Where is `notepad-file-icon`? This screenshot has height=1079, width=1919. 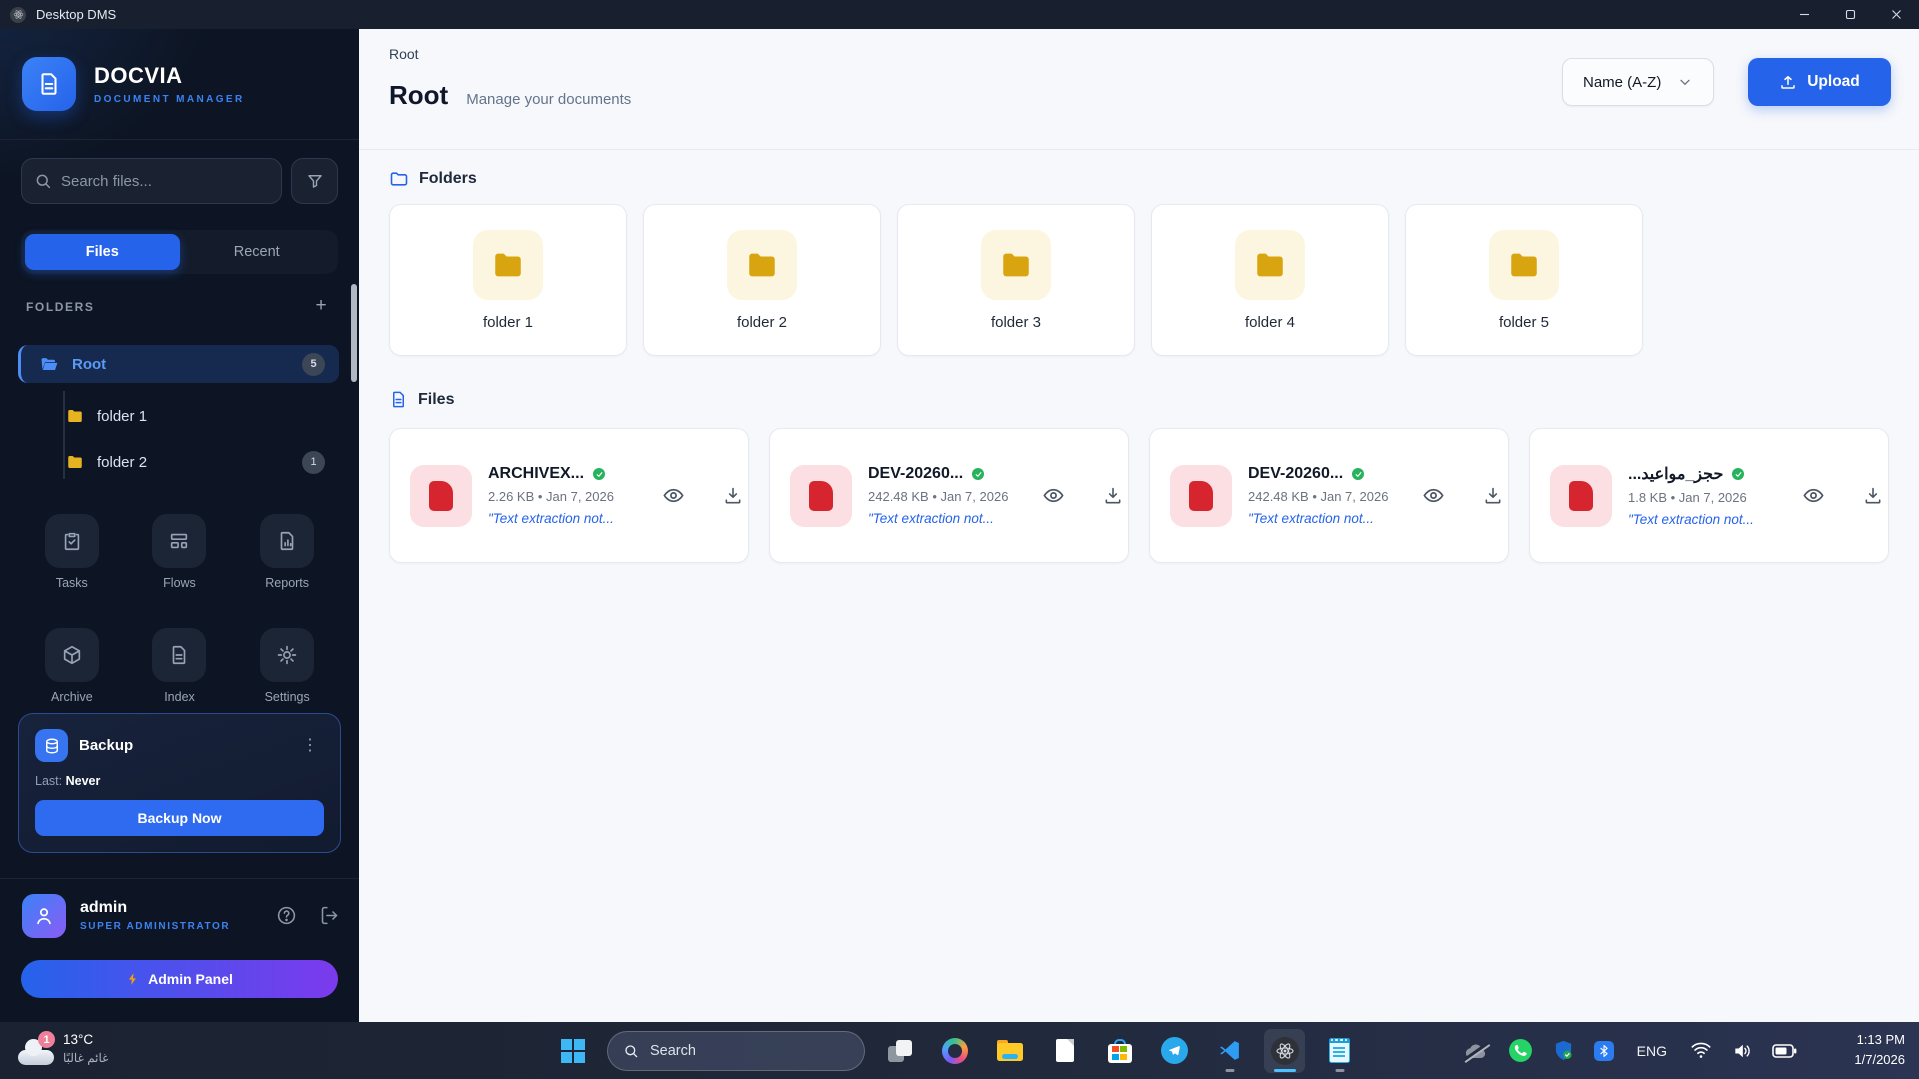
notepad-file-icon is located at coordinates (1064, 1051).